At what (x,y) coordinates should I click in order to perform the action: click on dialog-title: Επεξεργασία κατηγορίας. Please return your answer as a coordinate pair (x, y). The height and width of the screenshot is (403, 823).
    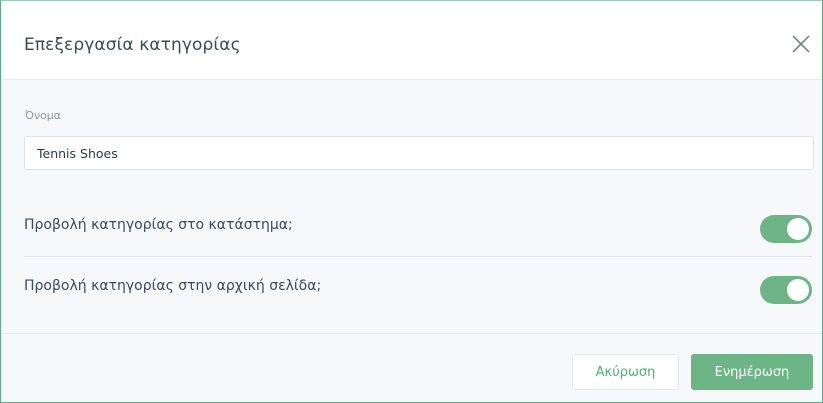
    Looking at the image, I should click on (132, 45).